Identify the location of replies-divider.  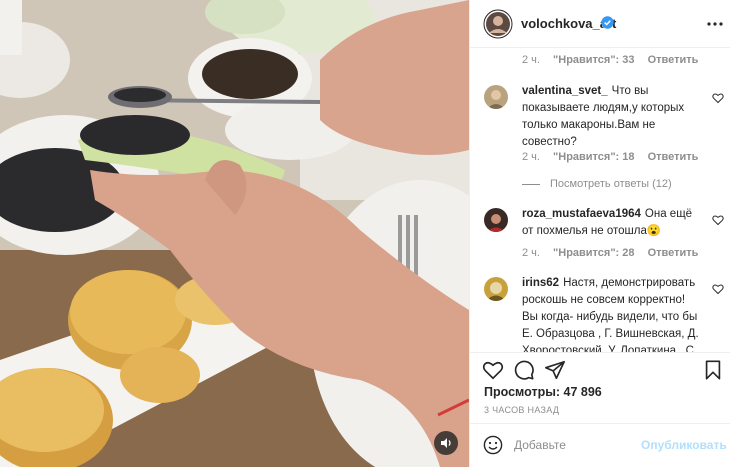
(531, 184).